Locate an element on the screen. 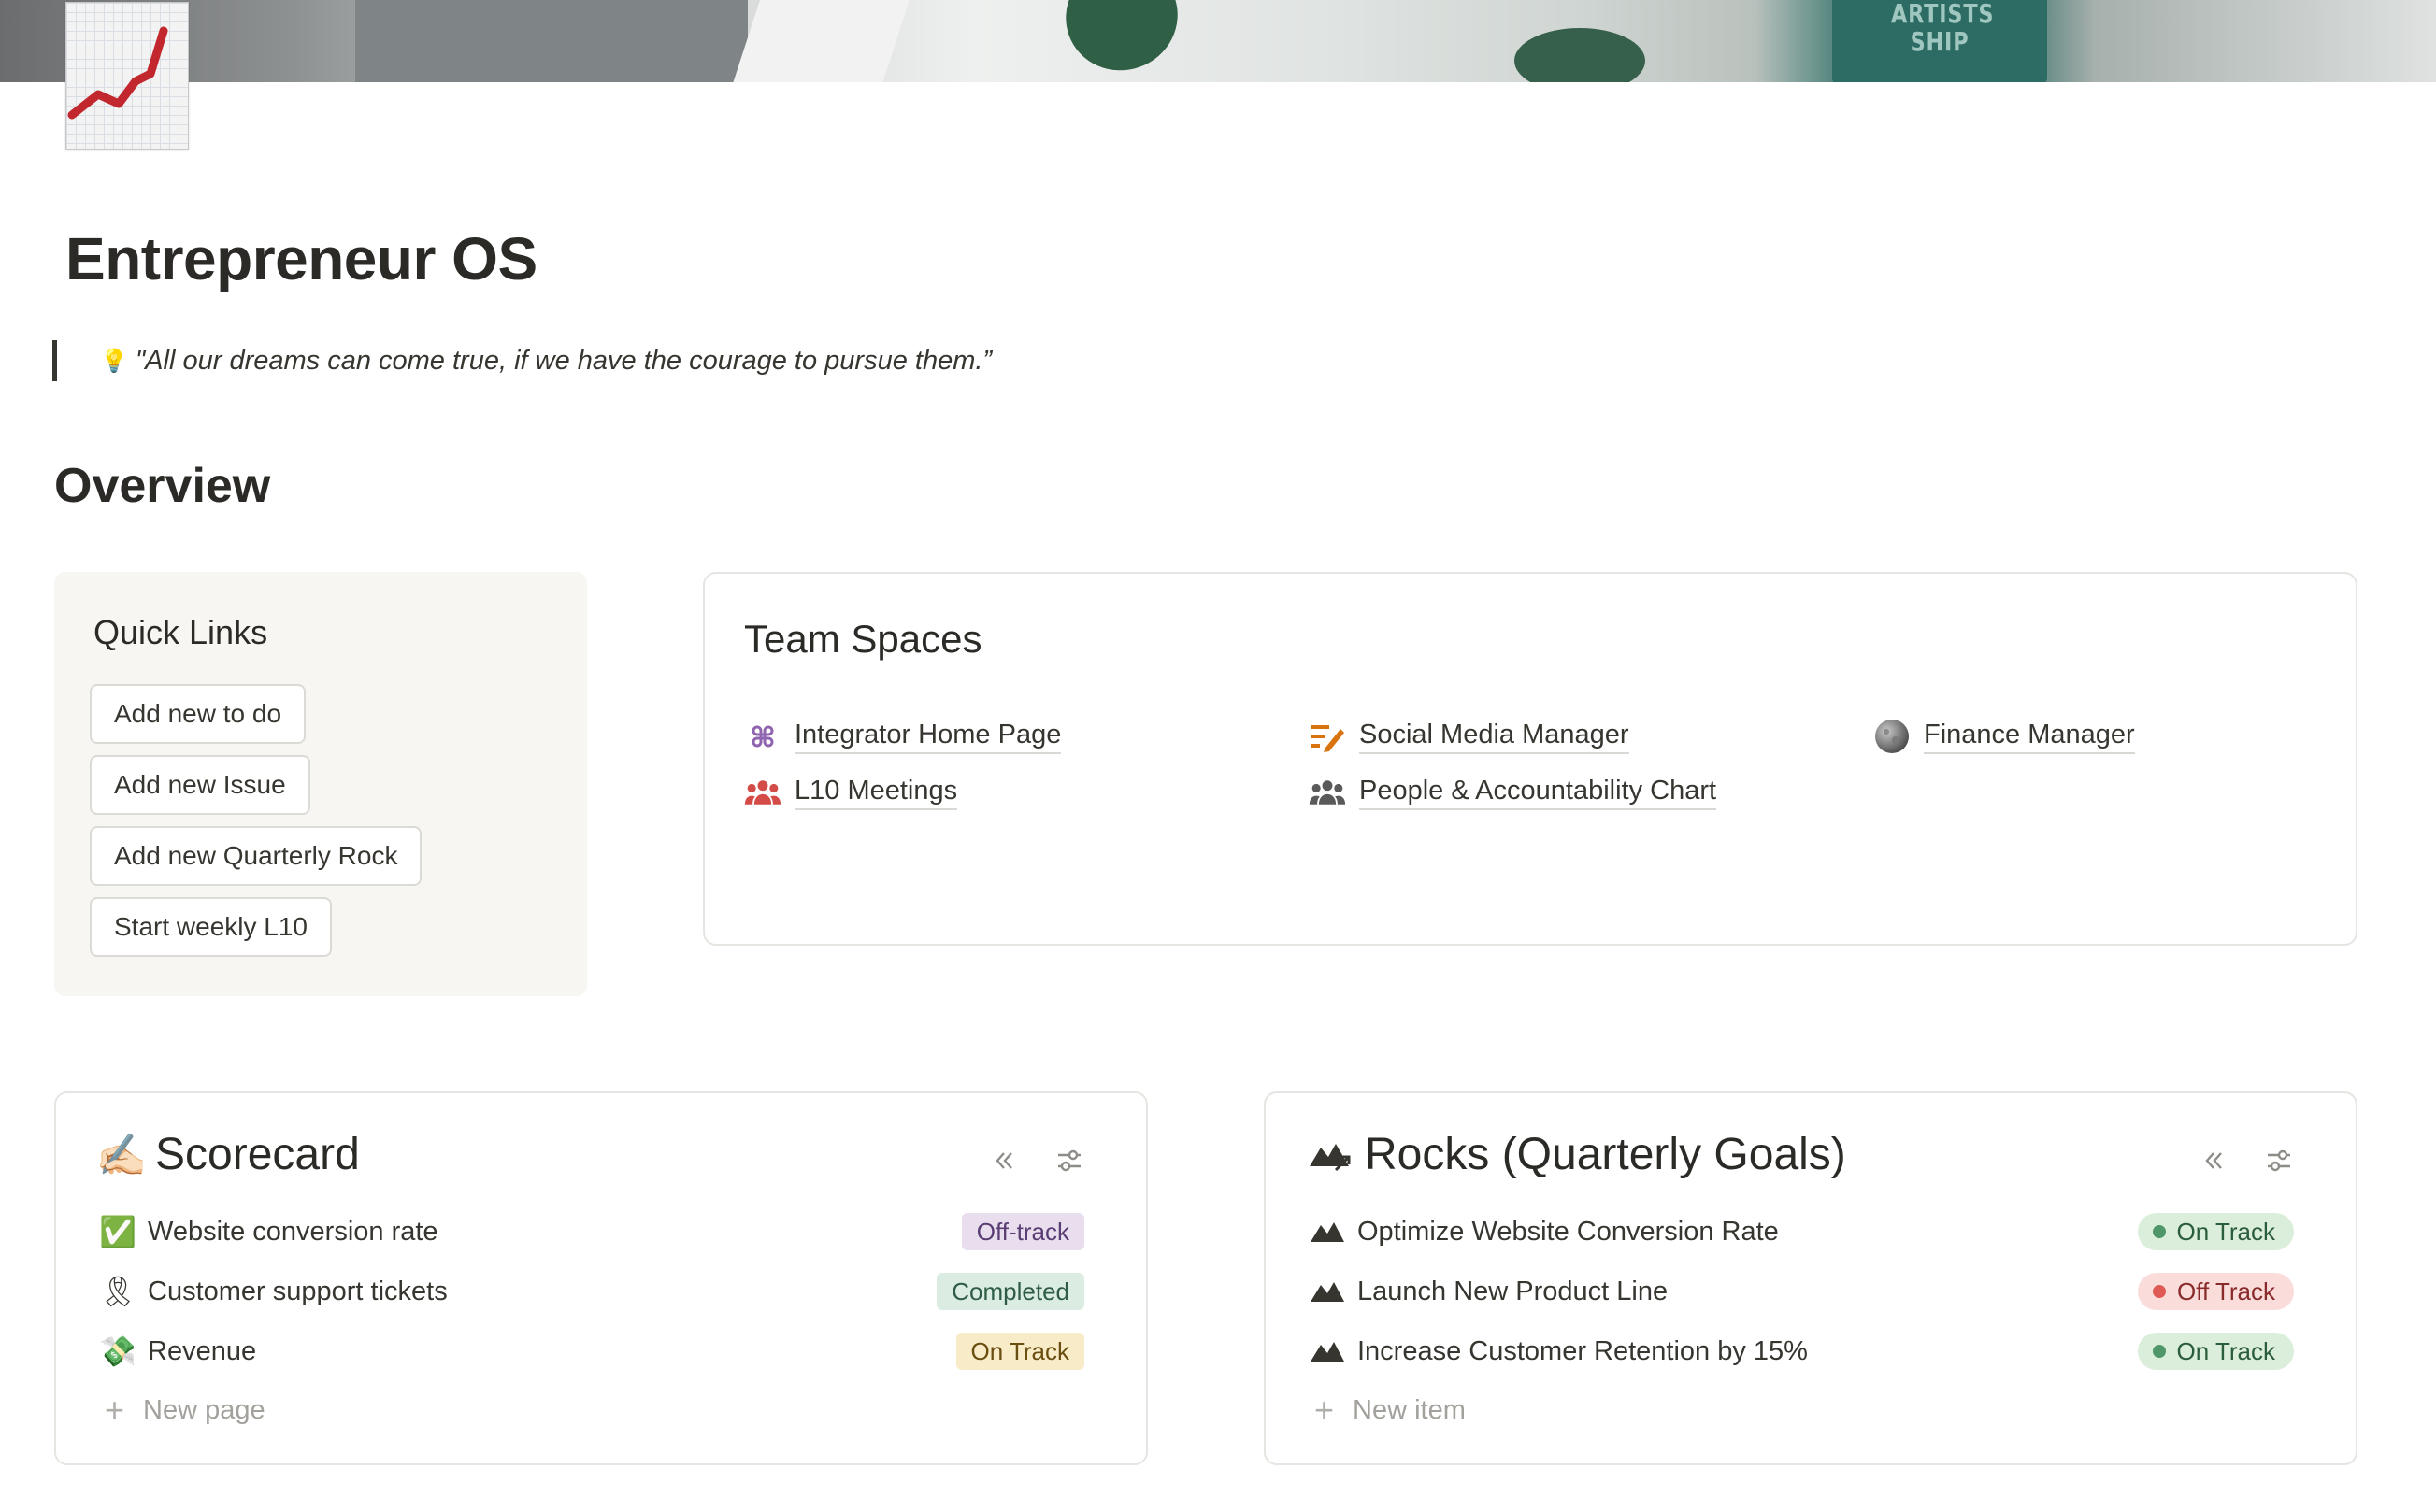  link-people-accountability-chart: People & Accountability Chart is located at coordinates (1513, 792).